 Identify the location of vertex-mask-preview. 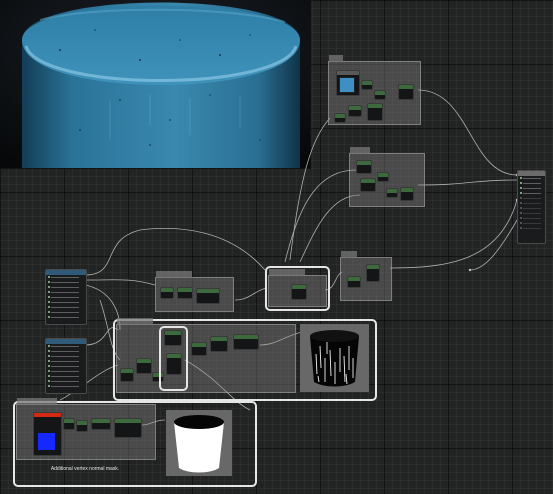
(199, 443).